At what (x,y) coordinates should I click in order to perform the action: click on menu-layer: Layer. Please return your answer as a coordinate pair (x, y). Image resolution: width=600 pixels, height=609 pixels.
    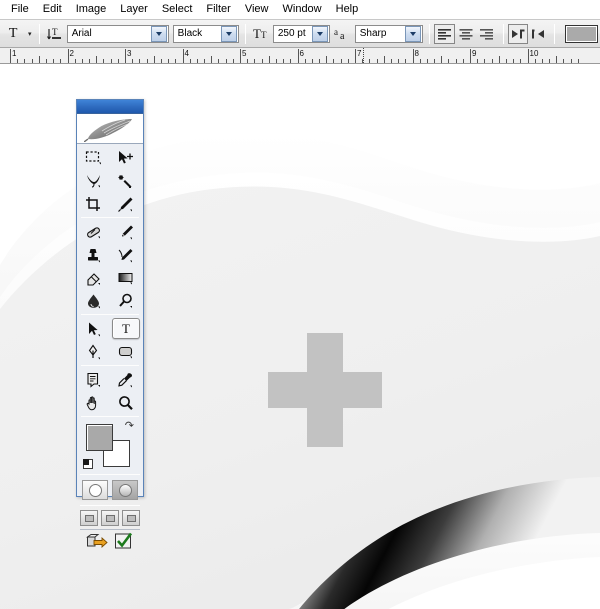
    Looking at the image, I should click on (134, 9).